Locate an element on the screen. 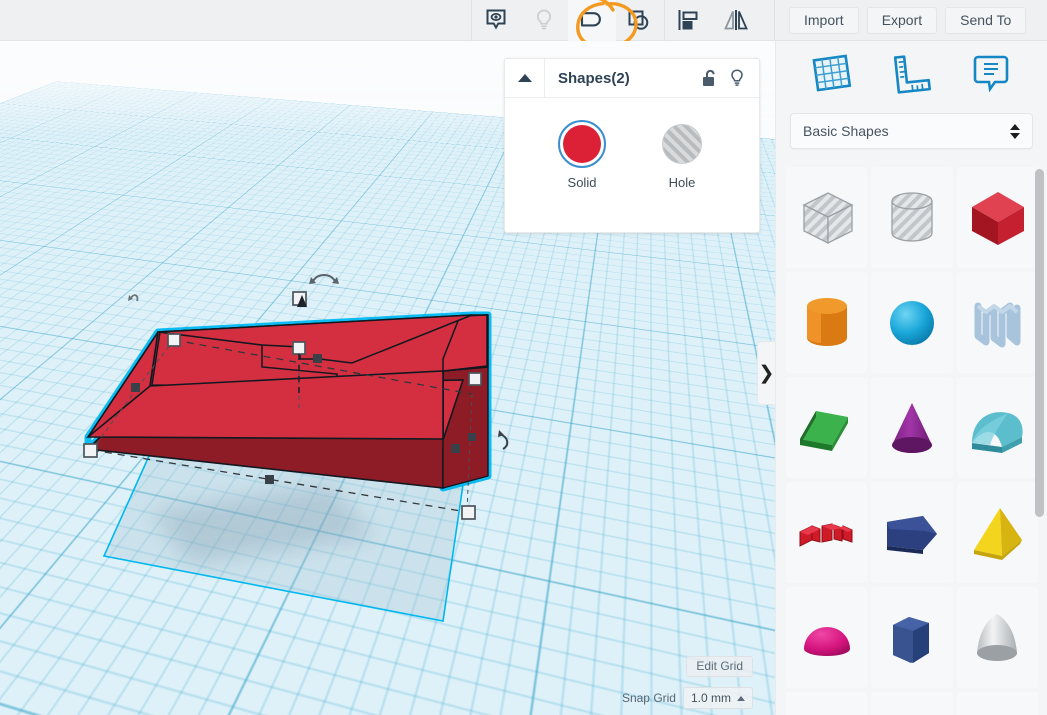 Image resolution: width=1047 pixels, height=715 pixels. solid-swatch: Solid is located at coordinates (582, 155).